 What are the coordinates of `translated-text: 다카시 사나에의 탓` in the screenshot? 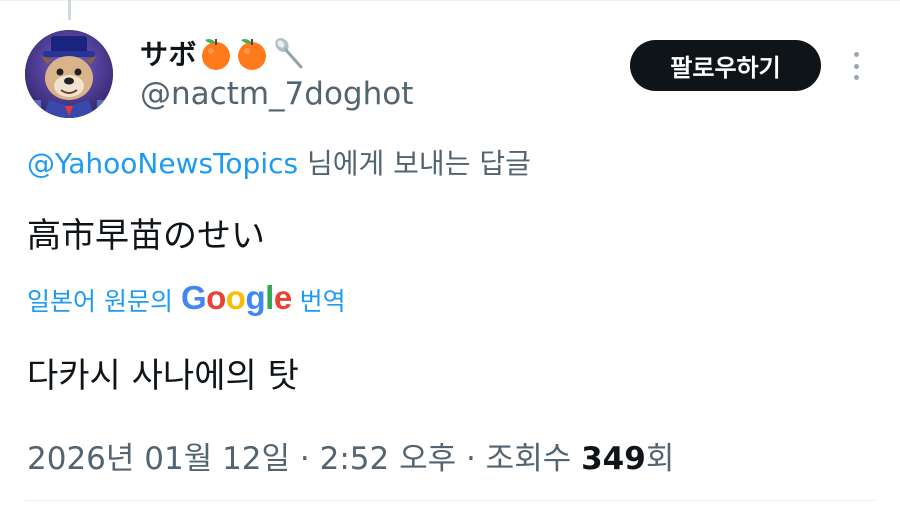 It's located at (163, 376).